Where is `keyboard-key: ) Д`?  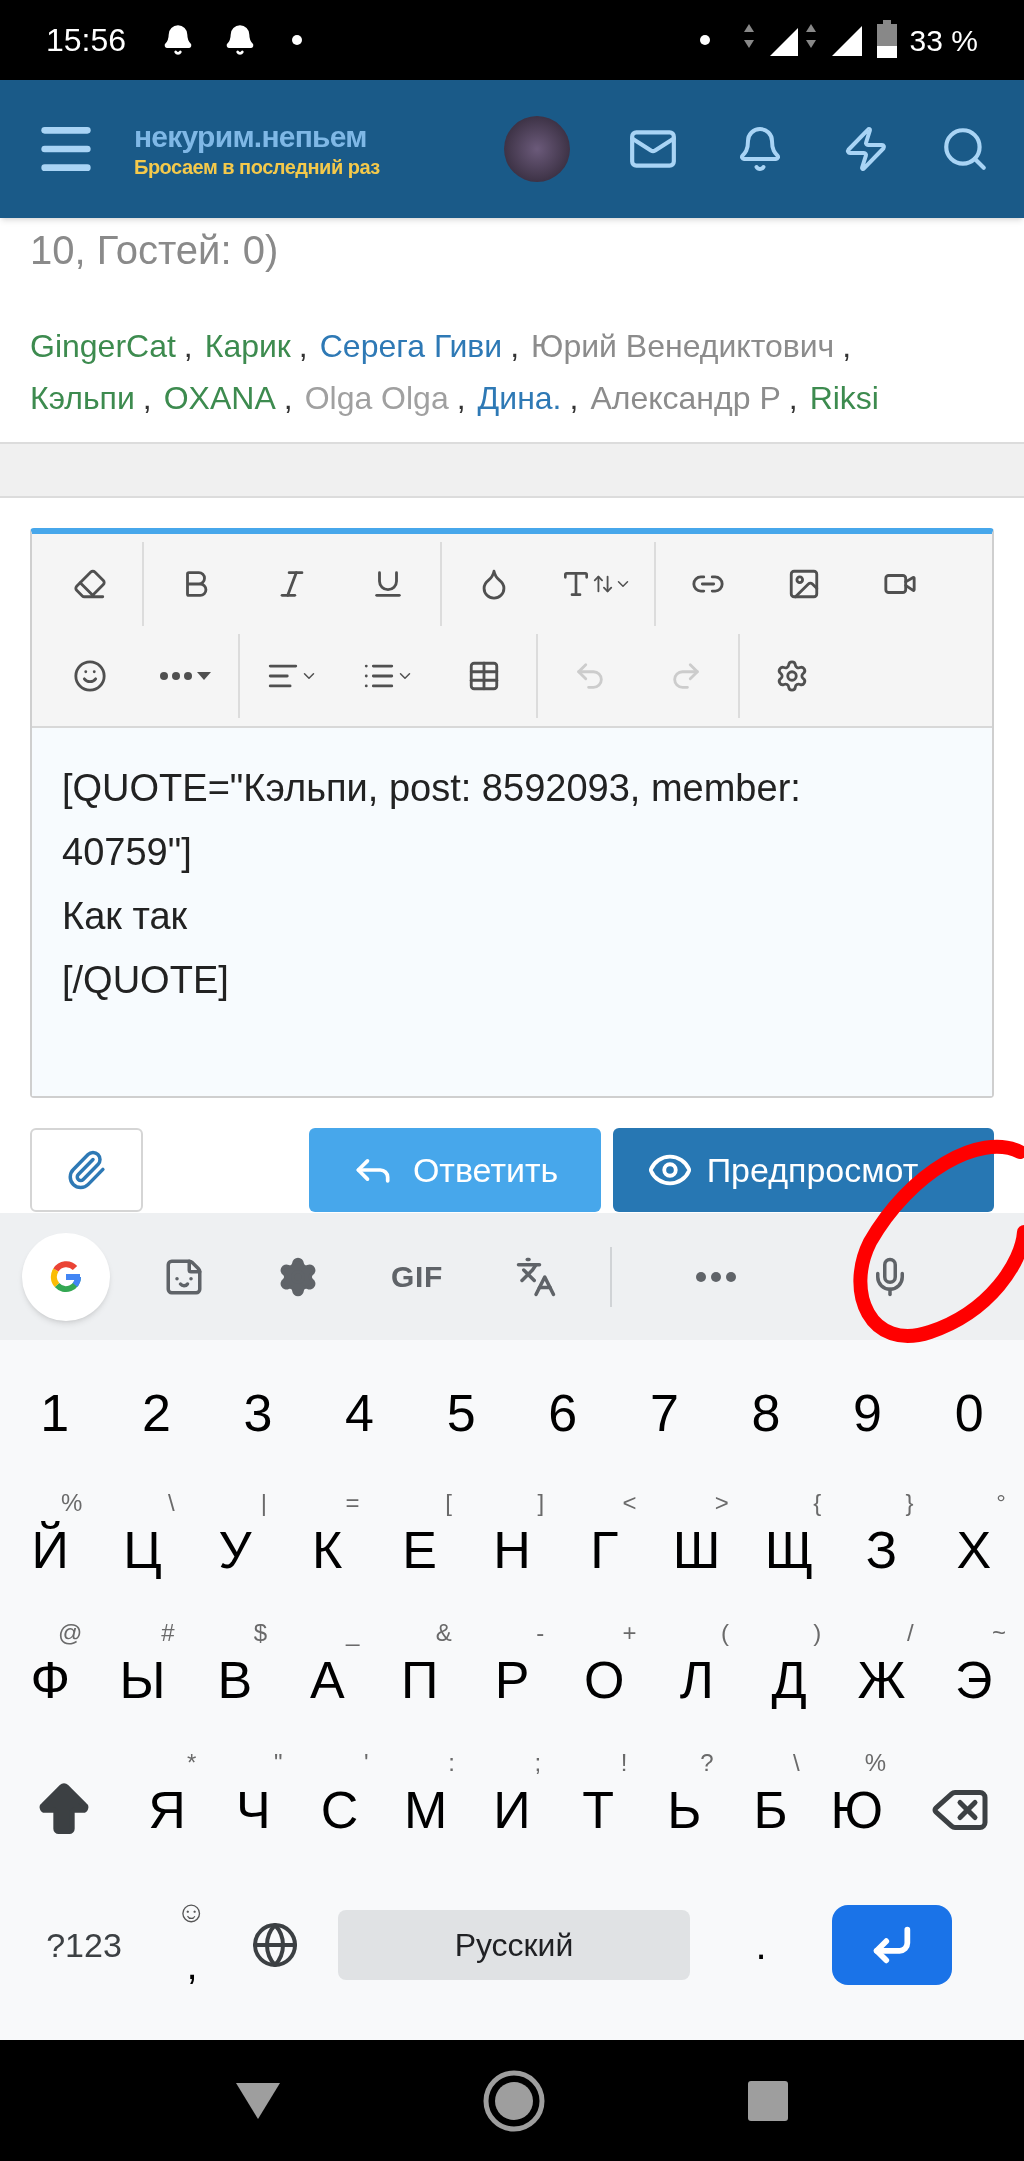 keyboard-key: ) Д is located at coordinates (789, 1680).